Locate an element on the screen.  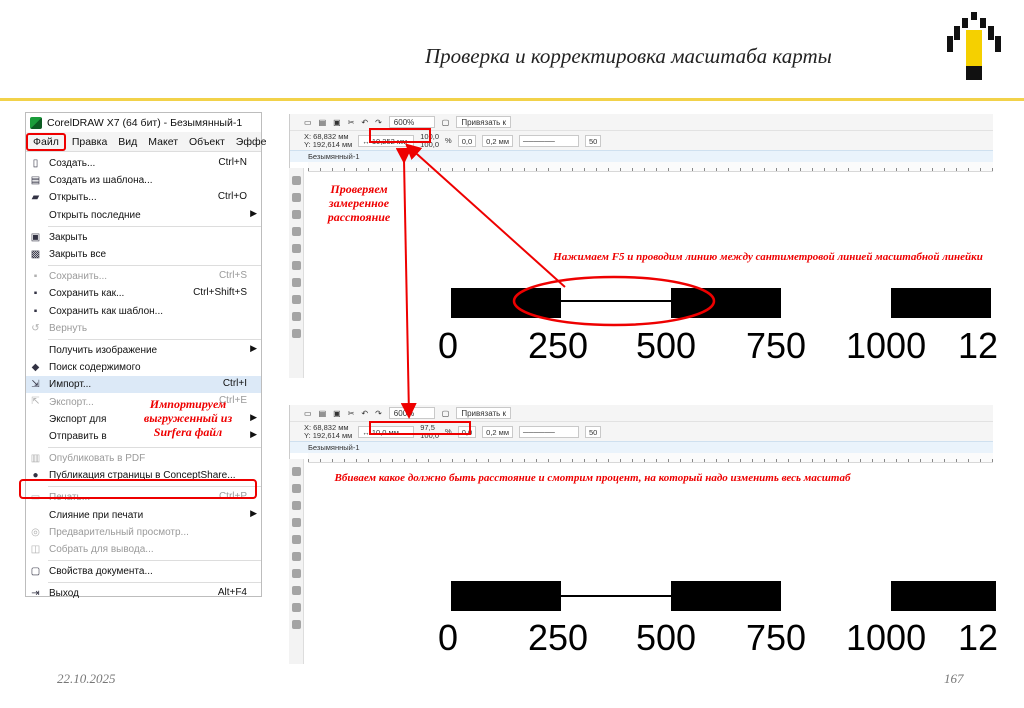
menu-separator is located at coordinates (154, 226).